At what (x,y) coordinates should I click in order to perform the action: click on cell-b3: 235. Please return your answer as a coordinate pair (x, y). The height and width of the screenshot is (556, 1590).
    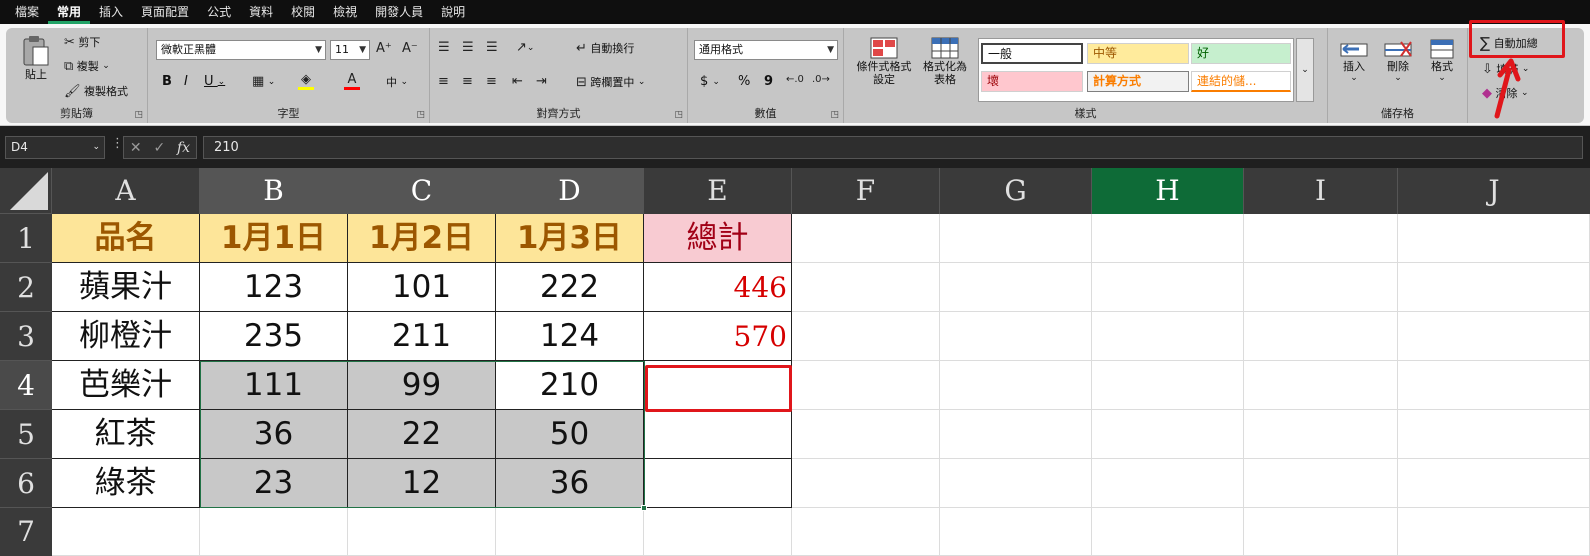
    Looking at the image, I should click on (274, 336).